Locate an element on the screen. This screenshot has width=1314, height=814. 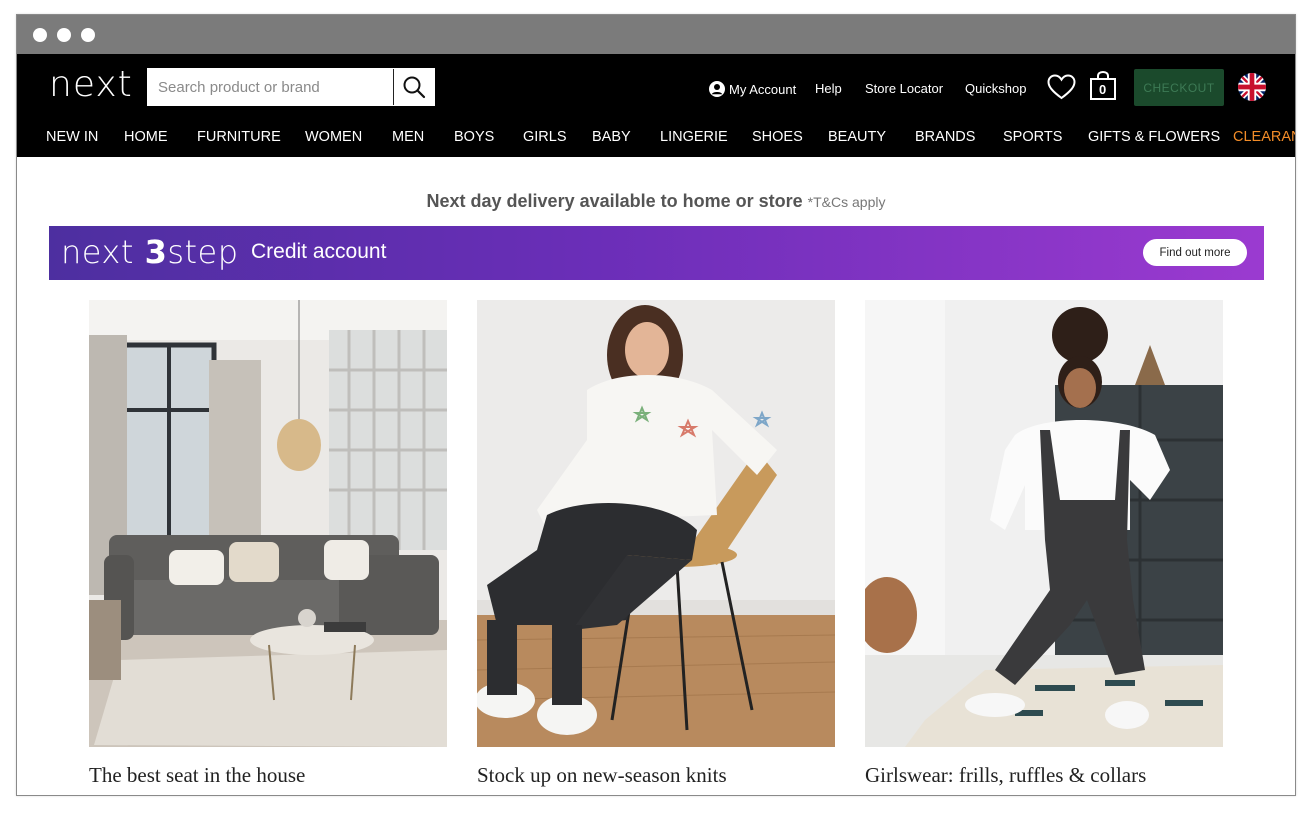
next-3step-logo: next 3step is located at coordinates (150, 252).